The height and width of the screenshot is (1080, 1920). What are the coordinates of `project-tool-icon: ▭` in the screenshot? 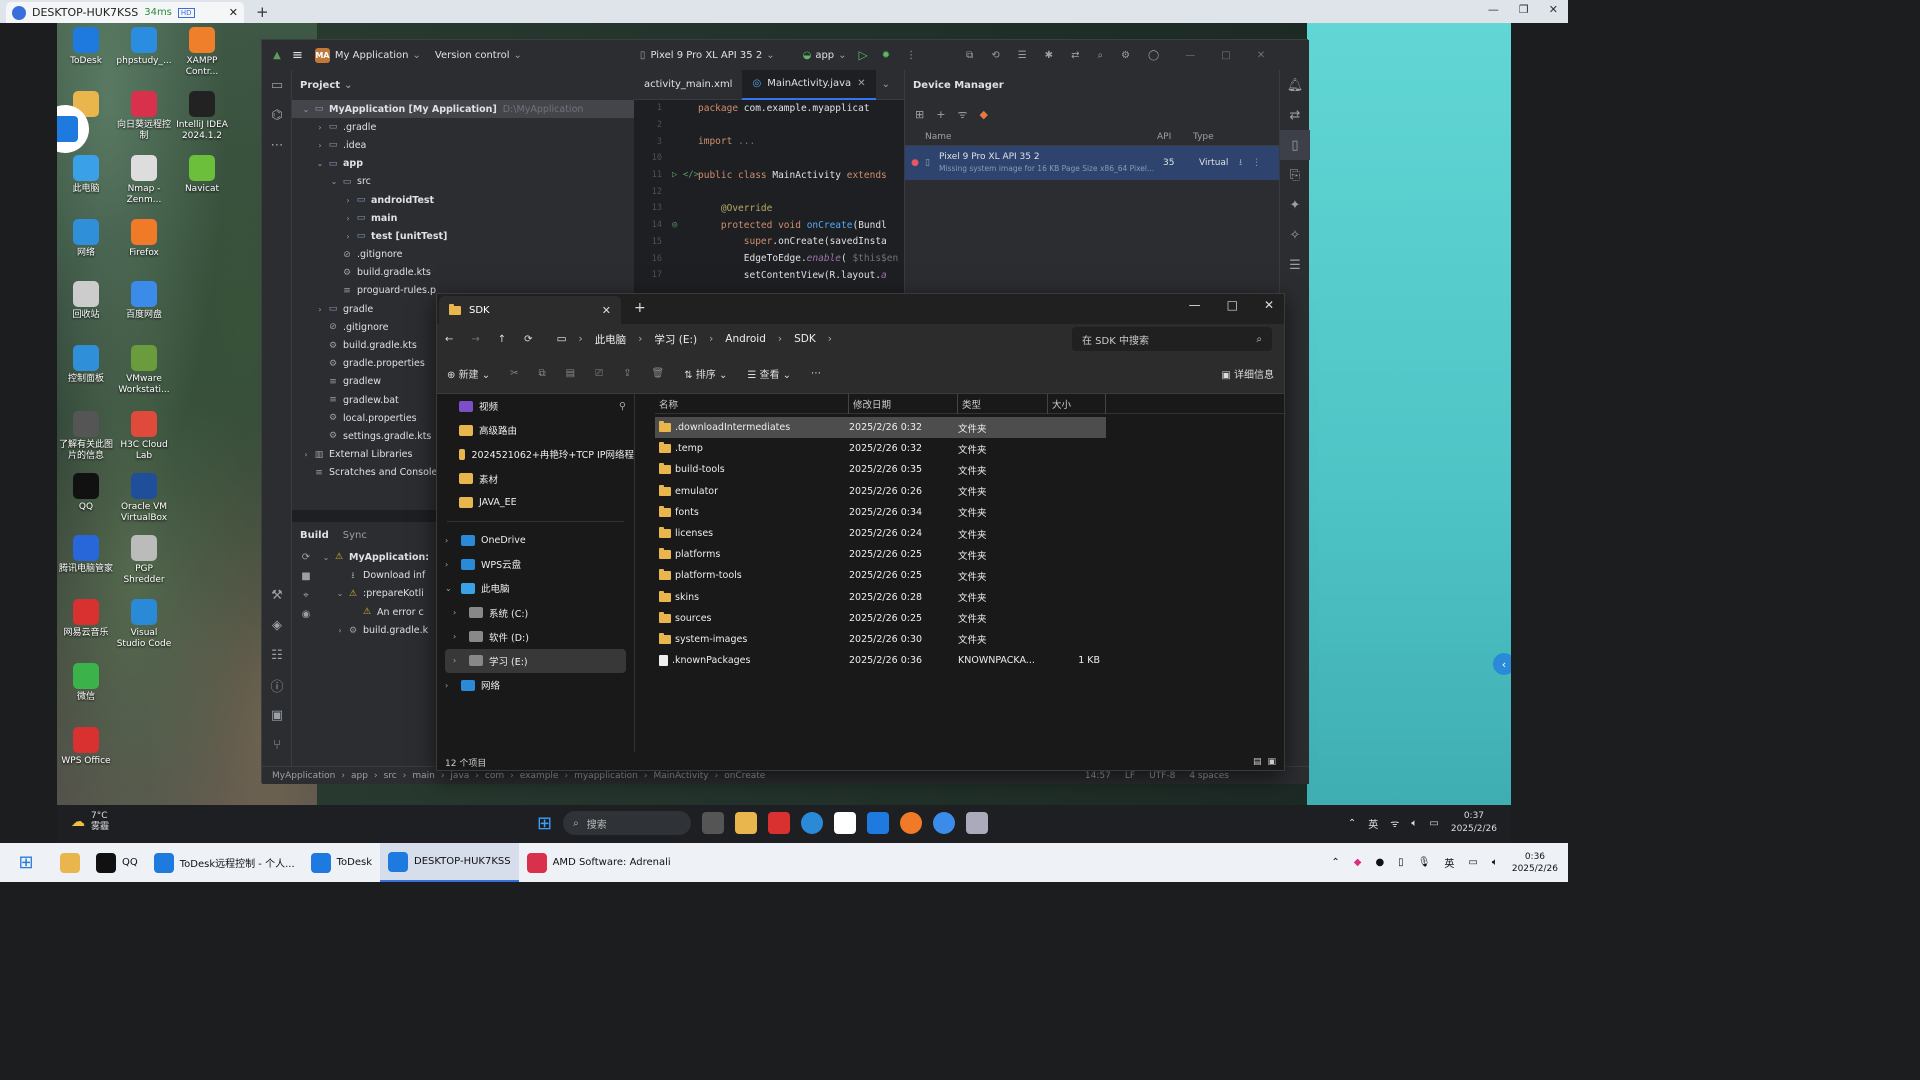 It's located at (277, 85).